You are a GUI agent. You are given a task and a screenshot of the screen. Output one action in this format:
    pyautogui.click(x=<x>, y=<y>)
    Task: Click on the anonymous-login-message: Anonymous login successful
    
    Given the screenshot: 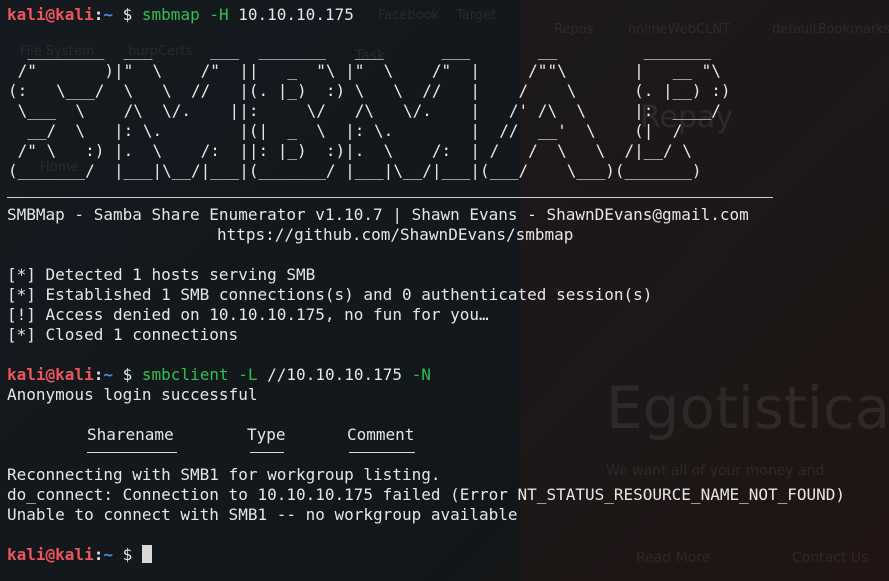 What is the action you would take?
    pyautogui.click(x=132, y=394)
    